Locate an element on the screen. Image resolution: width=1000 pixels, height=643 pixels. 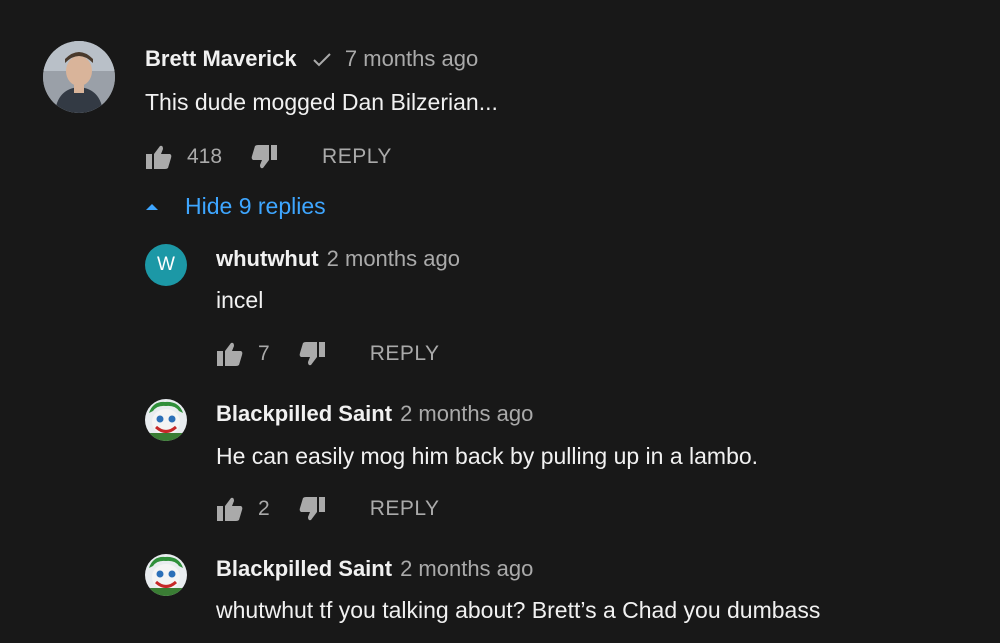
hide-replies-button: Hide 9 replies is located at coordinates (235, 206).